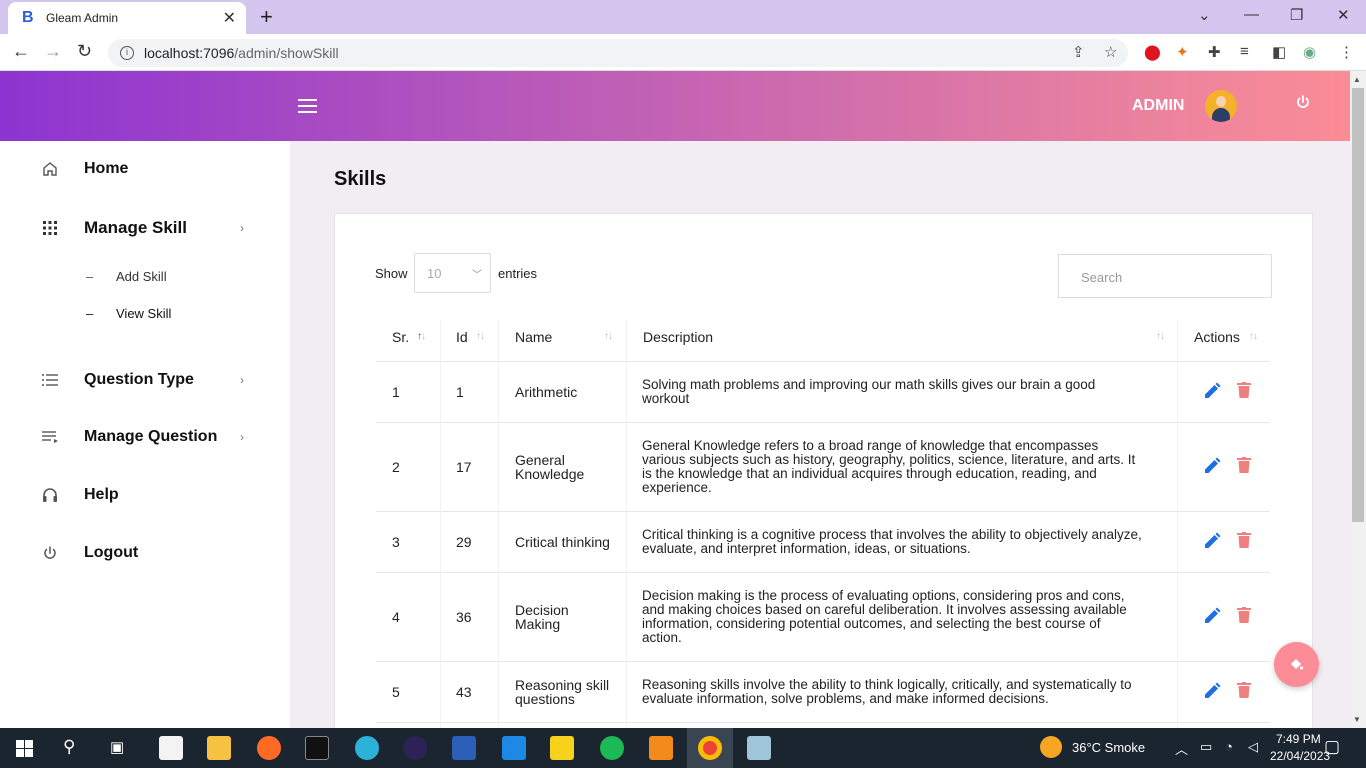 The height and width of the screenshot is (768, 1366). What do you see at coordinates (117, 747) in the screenshot?
I see `task-view-icon: ▣` at bounding box center [117, 747].